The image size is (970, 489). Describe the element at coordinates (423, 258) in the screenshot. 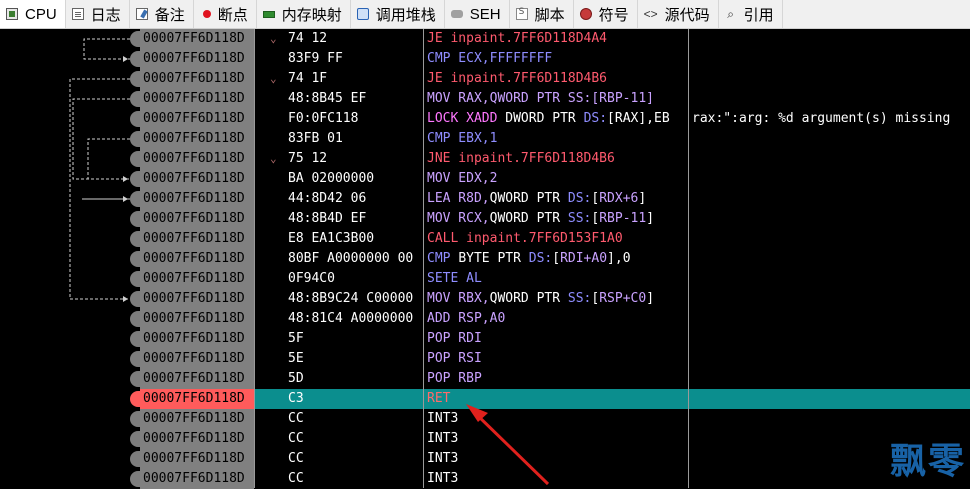

I see `column-divider-bytes` at that location.